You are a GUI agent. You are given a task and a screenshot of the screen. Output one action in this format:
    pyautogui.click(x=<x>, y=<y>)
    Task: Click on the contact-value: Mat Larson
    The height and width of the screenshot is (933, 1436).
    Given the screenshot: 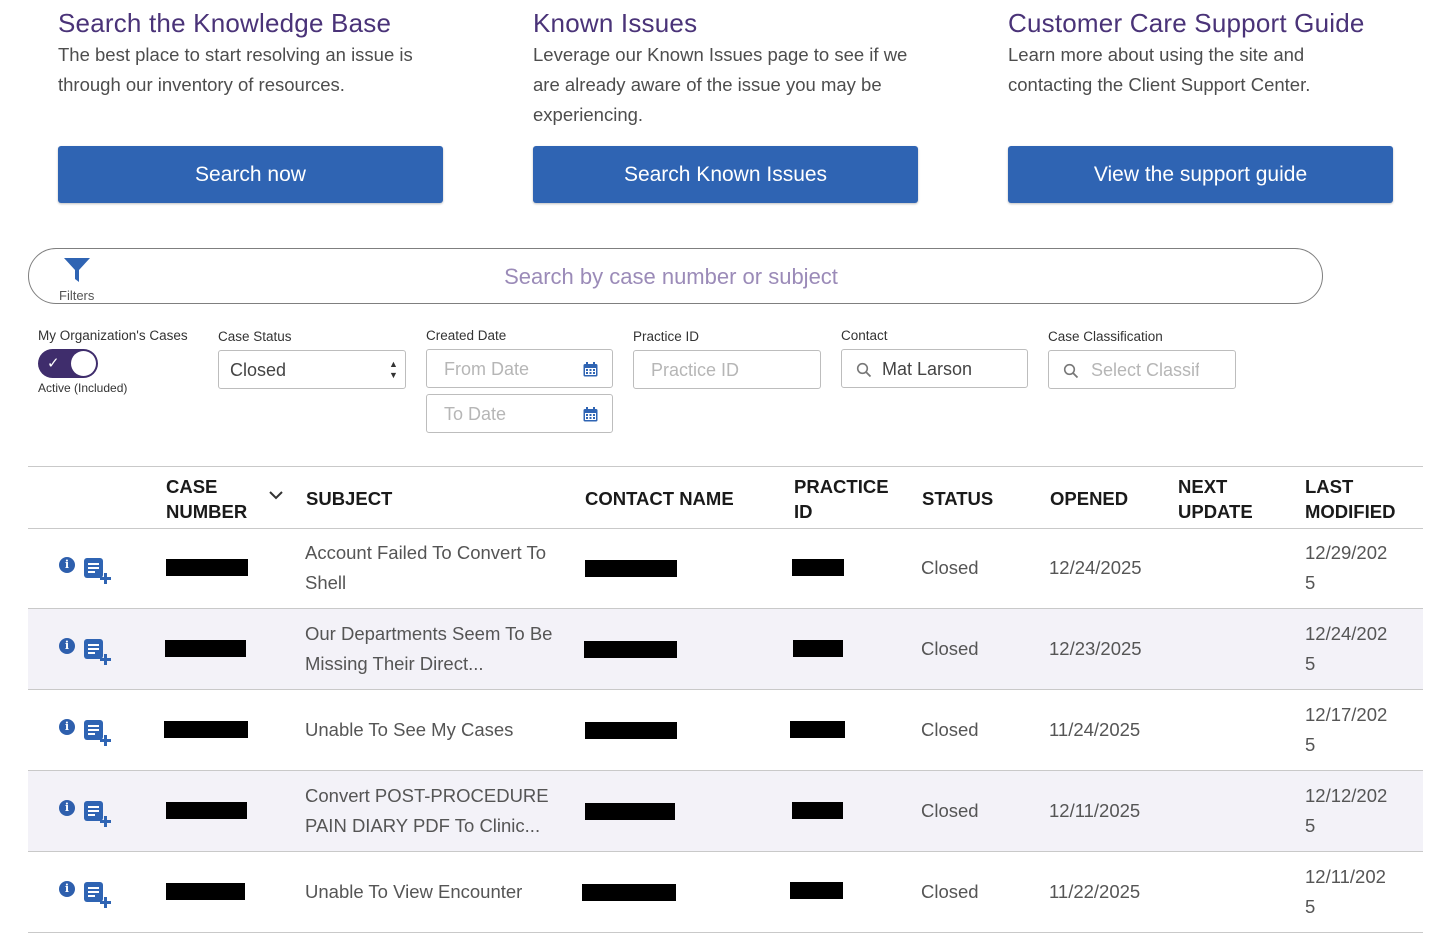 What is the action you would take?
    pyautogui.click(x=927, y=369)
    